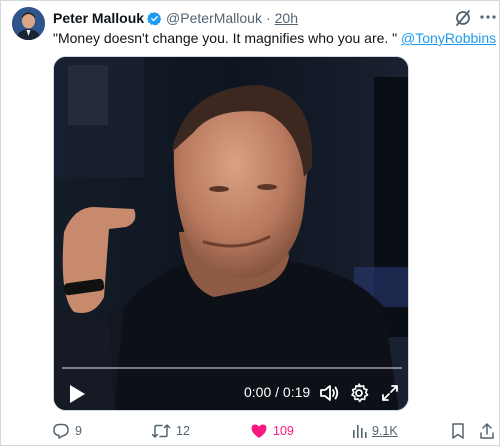  I want to click on grok-icon, so click(463, 18).